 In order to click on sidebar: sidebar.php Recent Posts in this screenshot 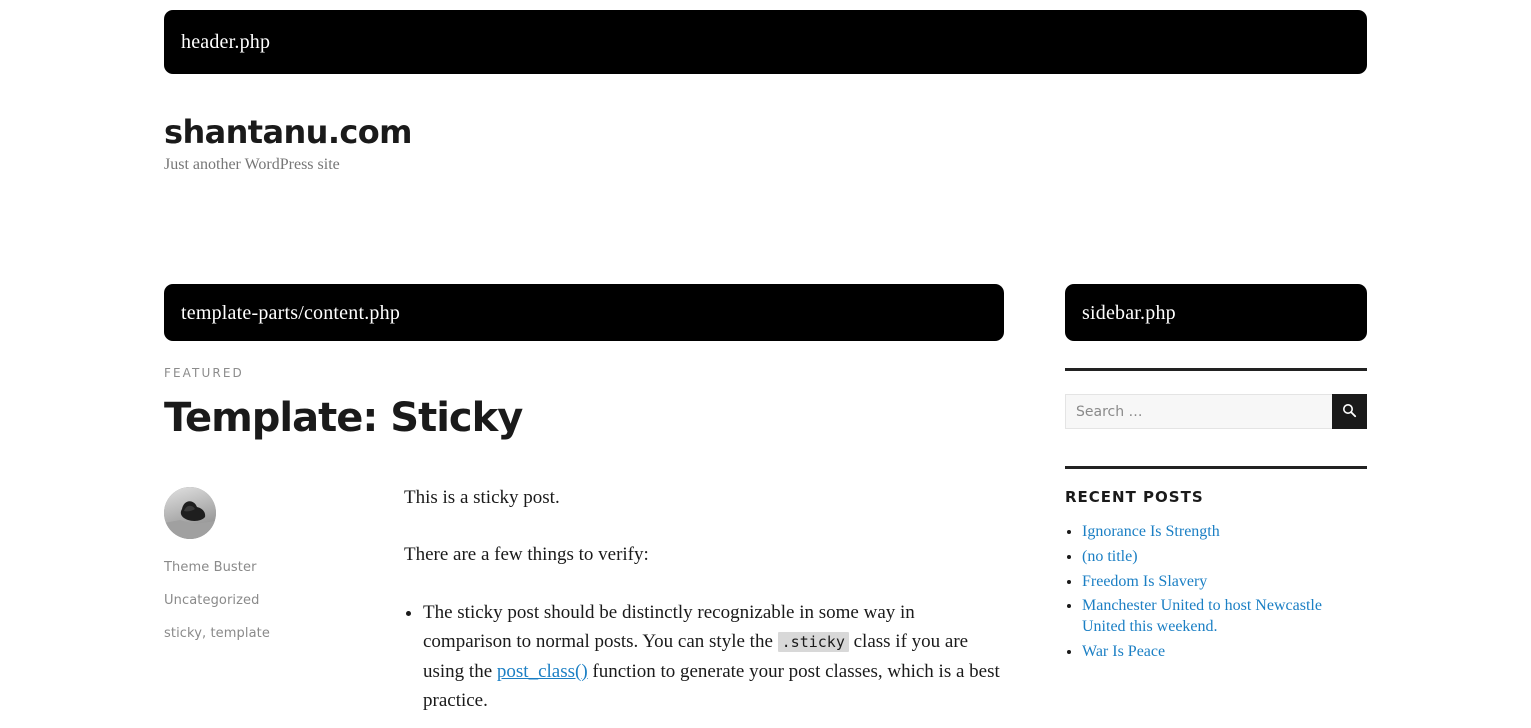, I will do `click(1216, 475)`.